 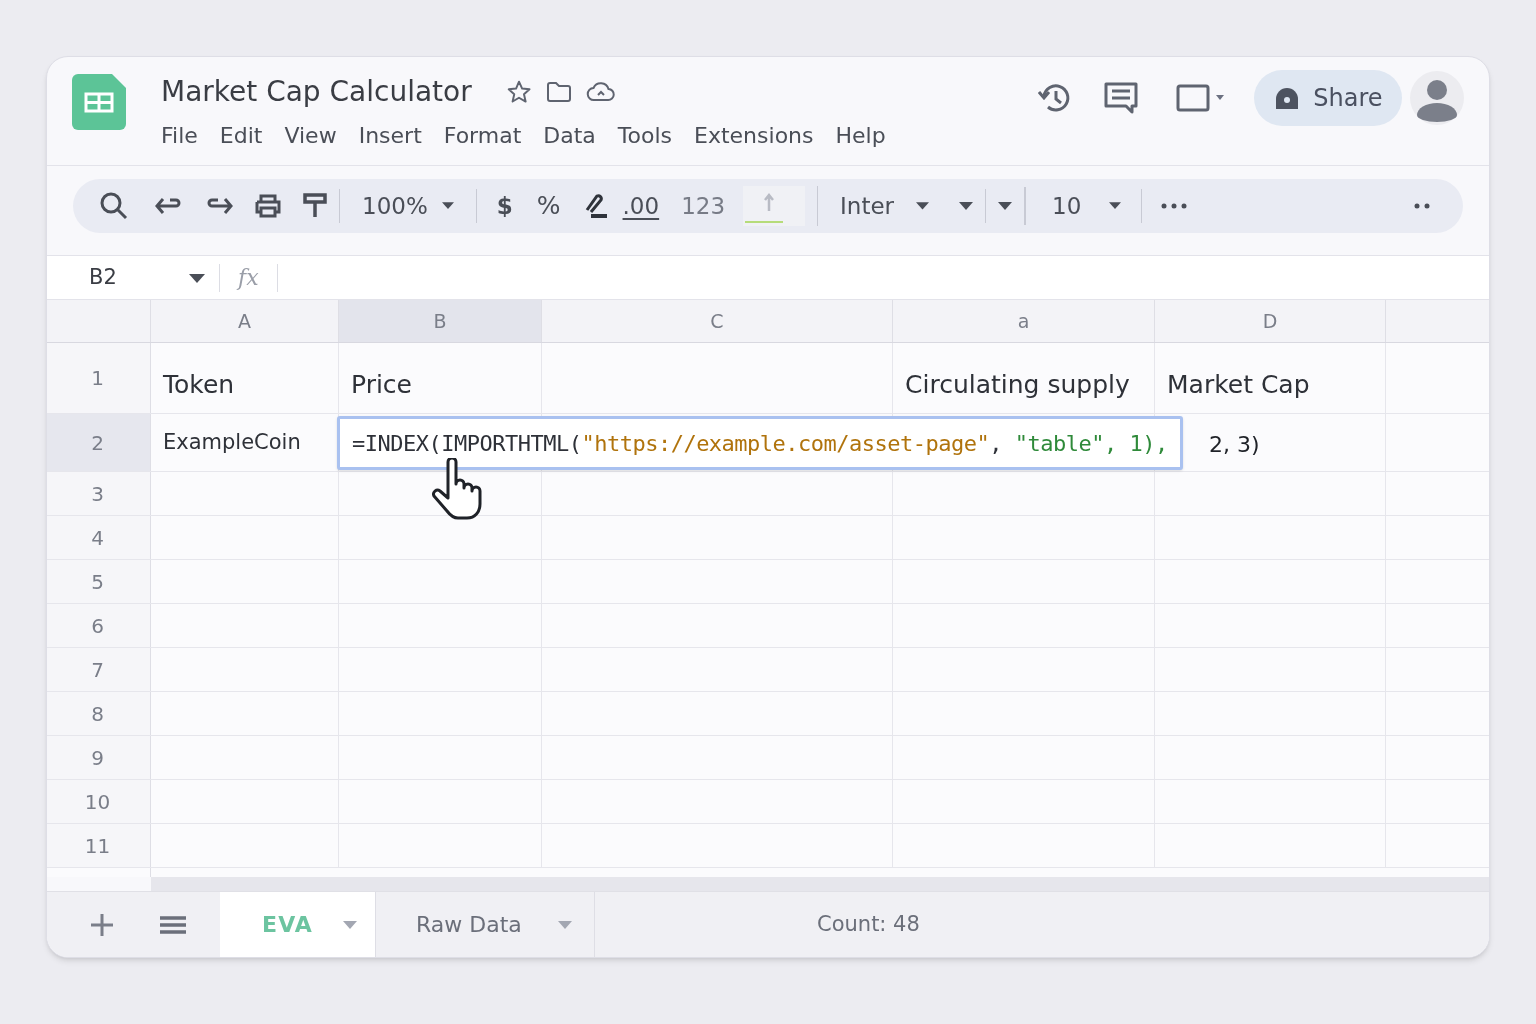 What do you see at coordinates (518, 92) in the screenshot?
I see `star-icon` at bounding box center [518, 92].